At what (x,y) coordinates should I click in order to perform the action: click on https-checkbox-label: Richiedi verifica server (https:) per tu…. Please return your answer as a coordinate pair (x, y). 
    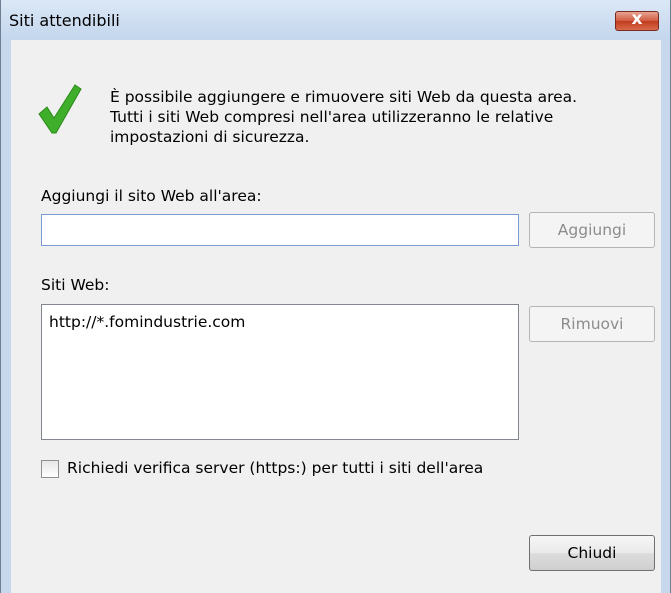
    Looking at the image, I should click on (275, 468).